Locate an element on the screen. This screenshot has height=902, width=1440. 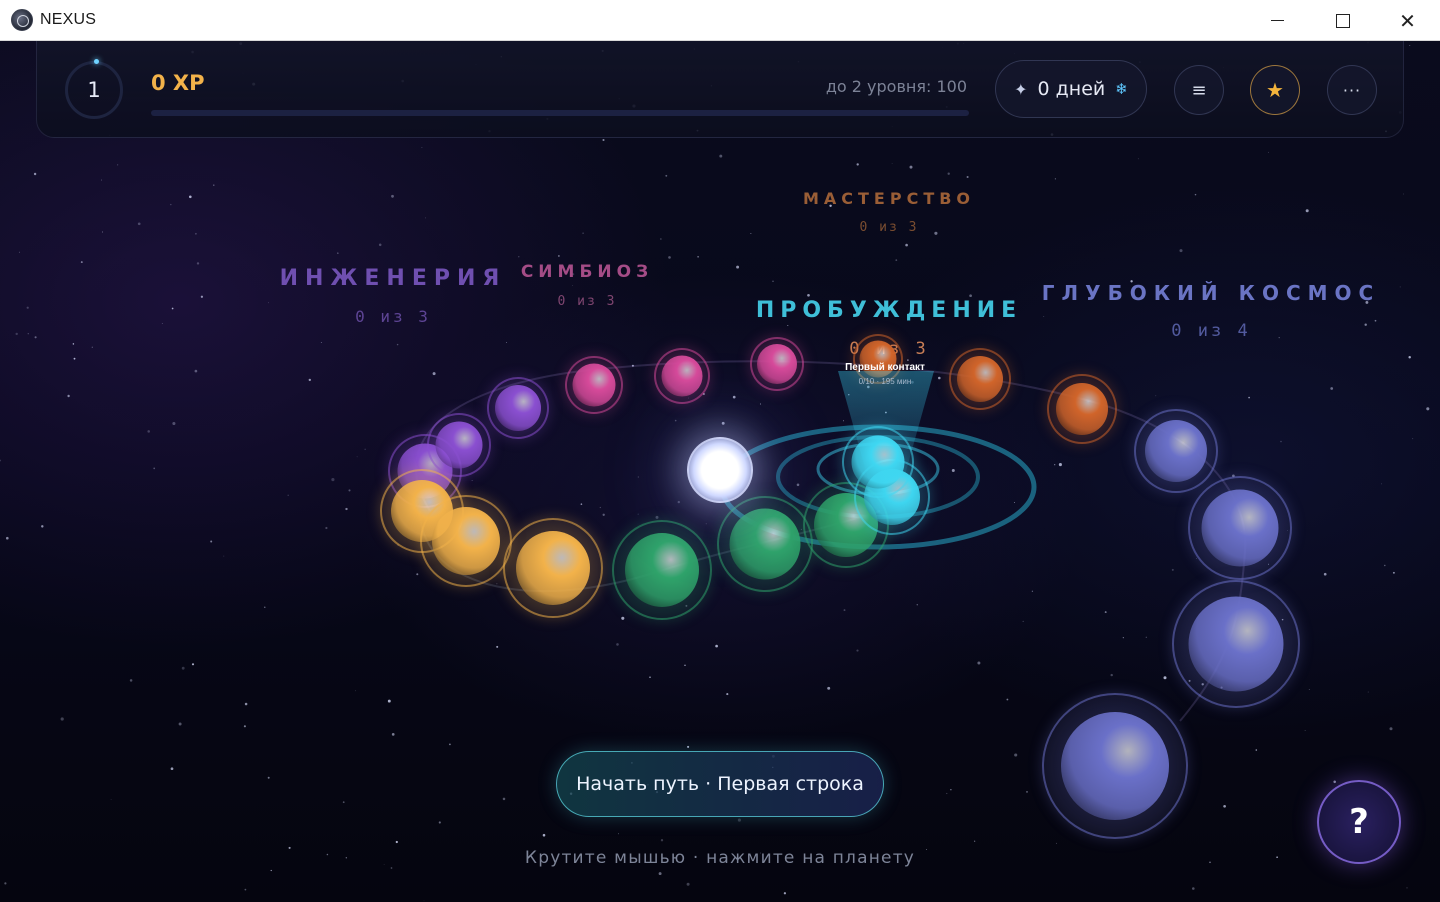
maximize-button is located at coordinates (1342, 20).